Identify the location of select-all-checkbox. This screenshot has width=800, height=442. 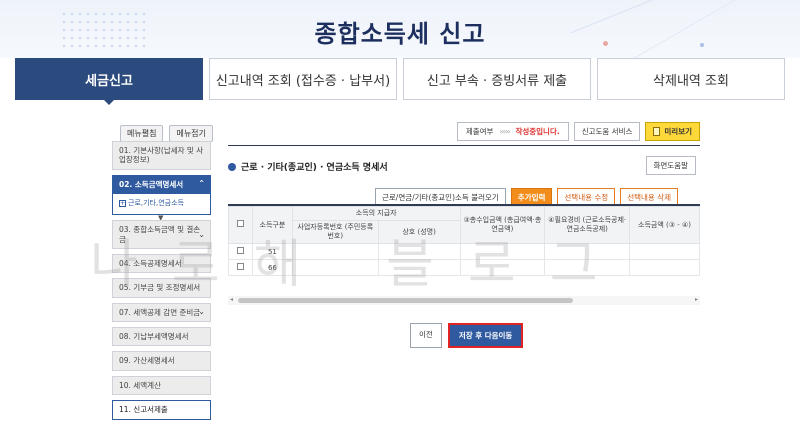
(240, 224).